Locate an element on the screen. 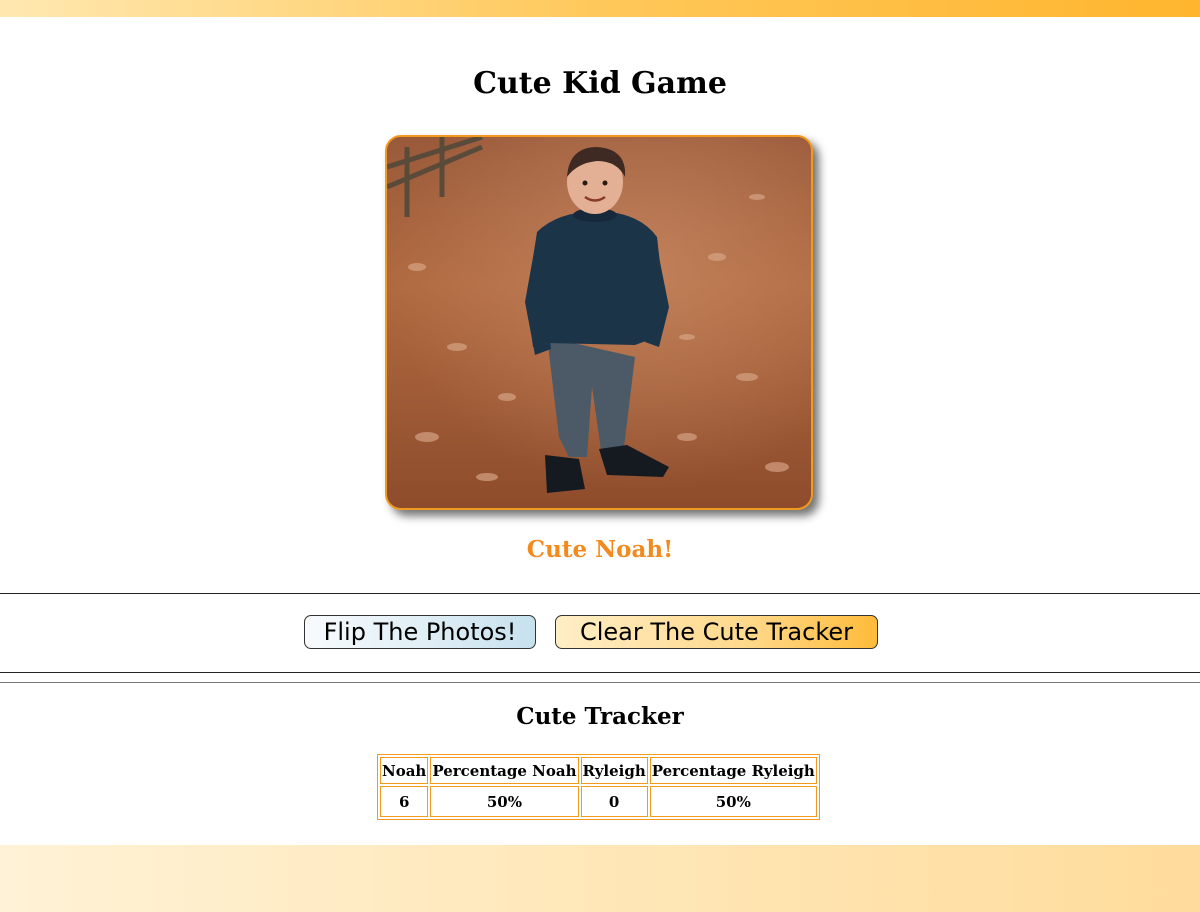  tracker-title: Cute Tracker is located at coordinates (600, 716).